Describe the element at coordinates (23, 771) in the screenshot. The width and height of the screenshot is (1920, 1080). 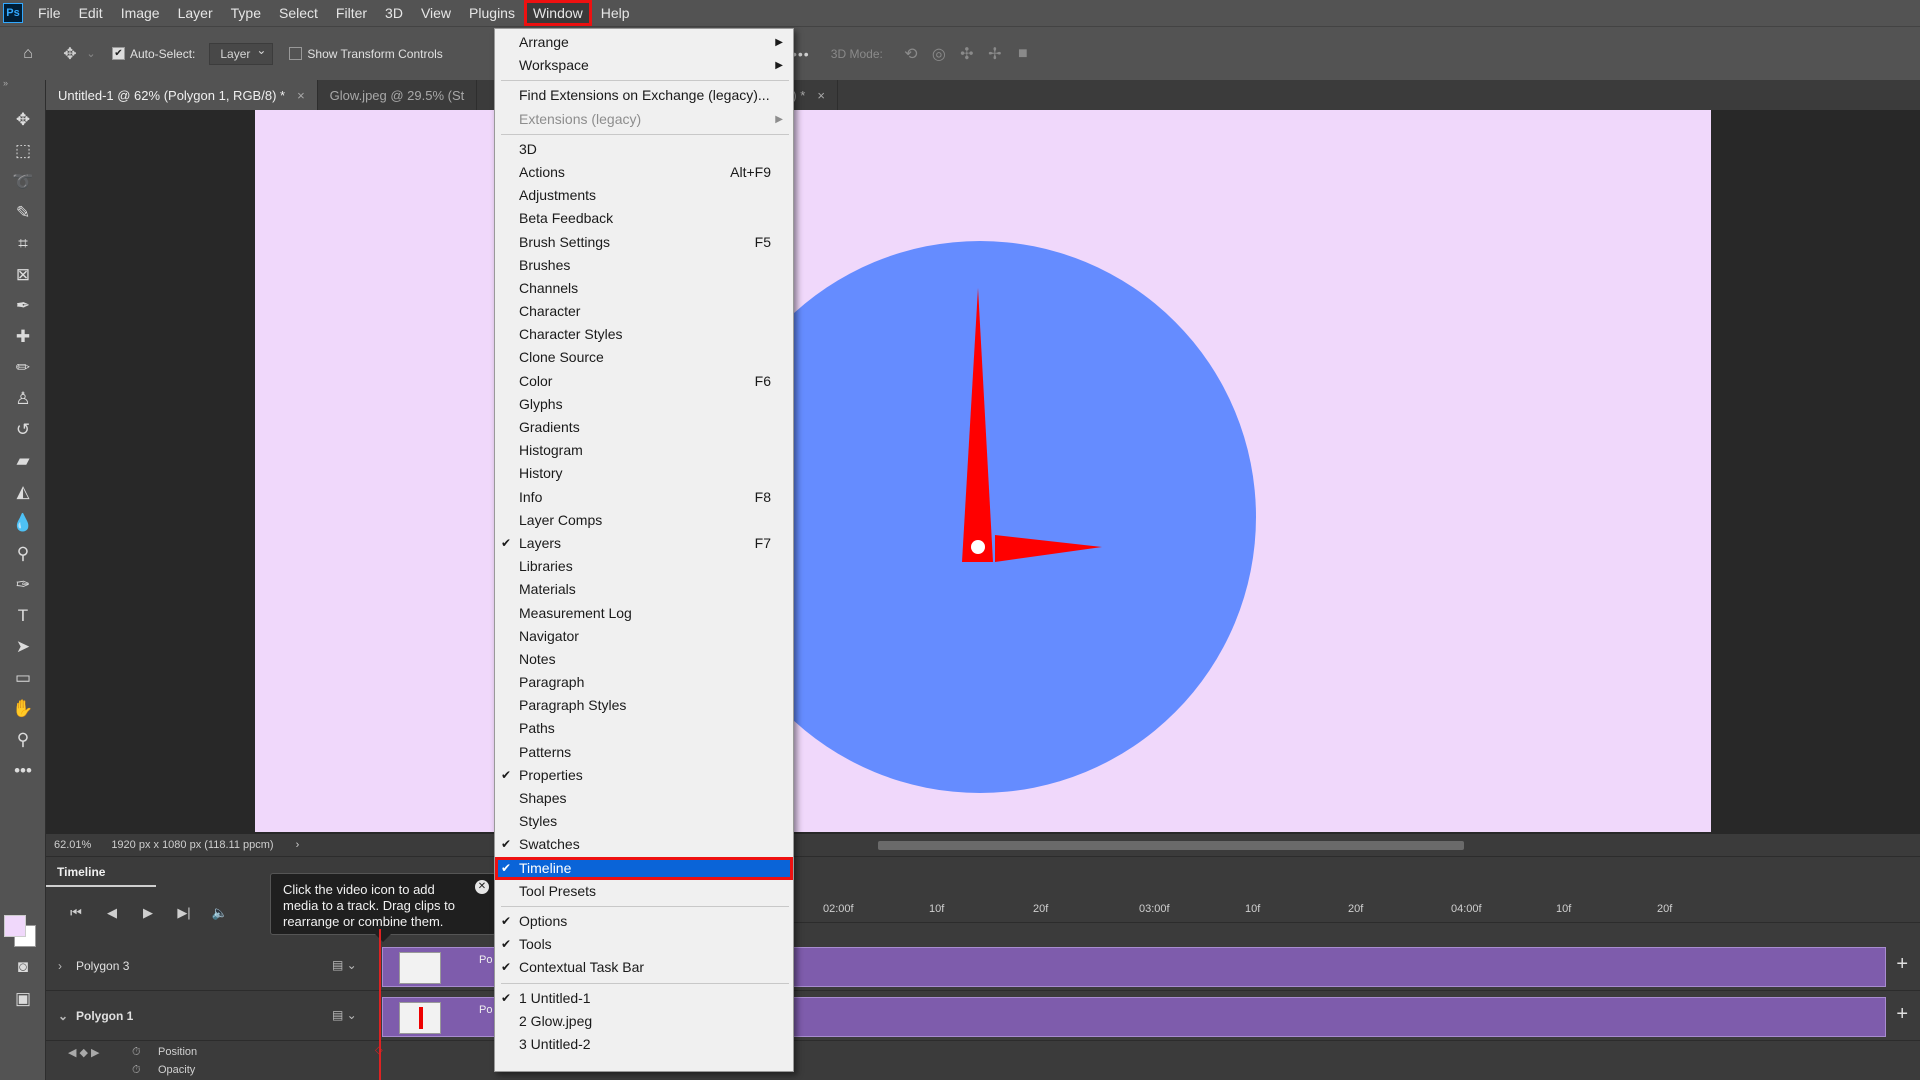
I see `more-tools-icon: •••` at that location.